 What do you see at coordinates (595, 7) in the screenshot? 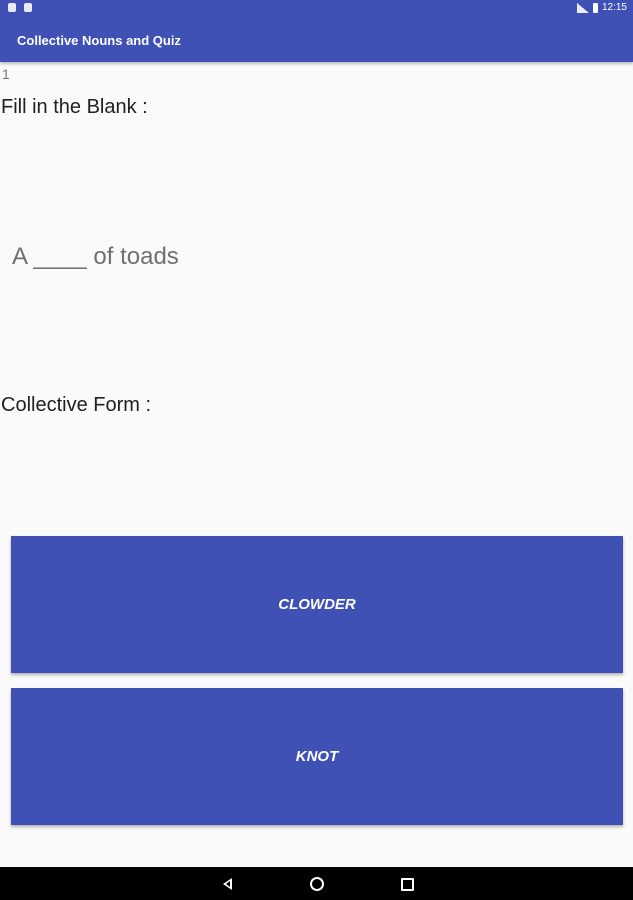
I see `battery-icon` at bounding box center [595, 7].